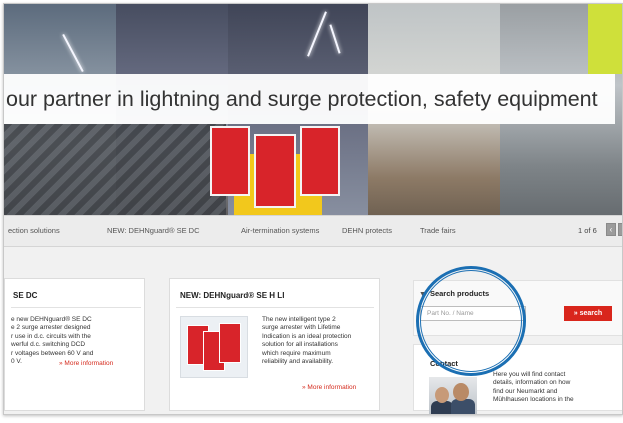 The width and height of the screenshot is (623, 423). I want to click on search-products-box: ▼Search products » search, so click(517, 308).